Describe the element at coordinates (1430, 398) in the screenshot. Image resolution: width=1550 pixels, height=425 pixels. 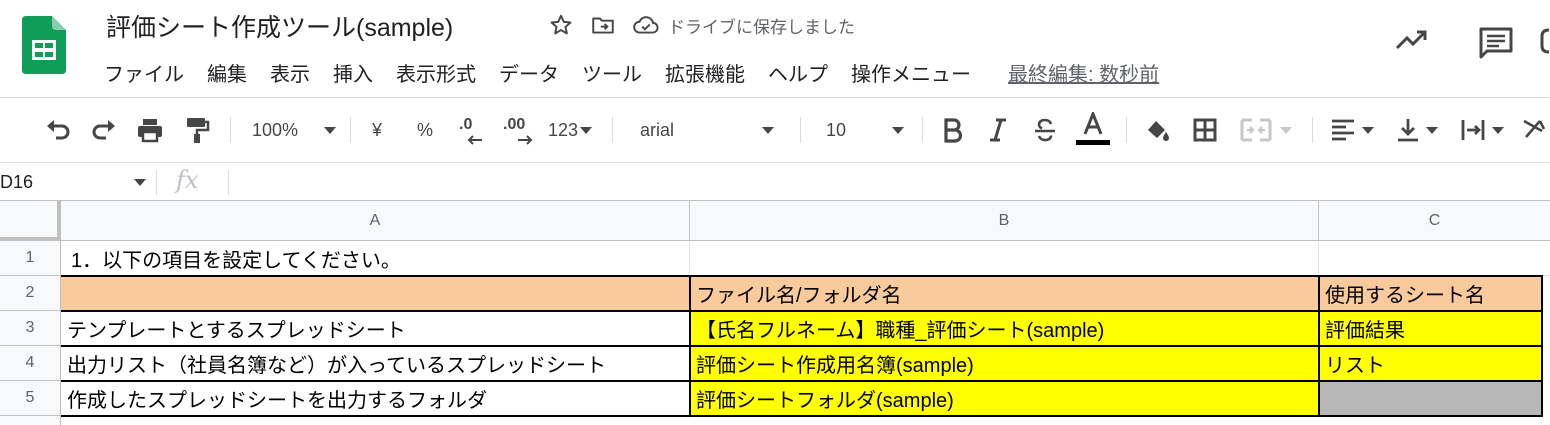
I see `cell-c5` at that location.